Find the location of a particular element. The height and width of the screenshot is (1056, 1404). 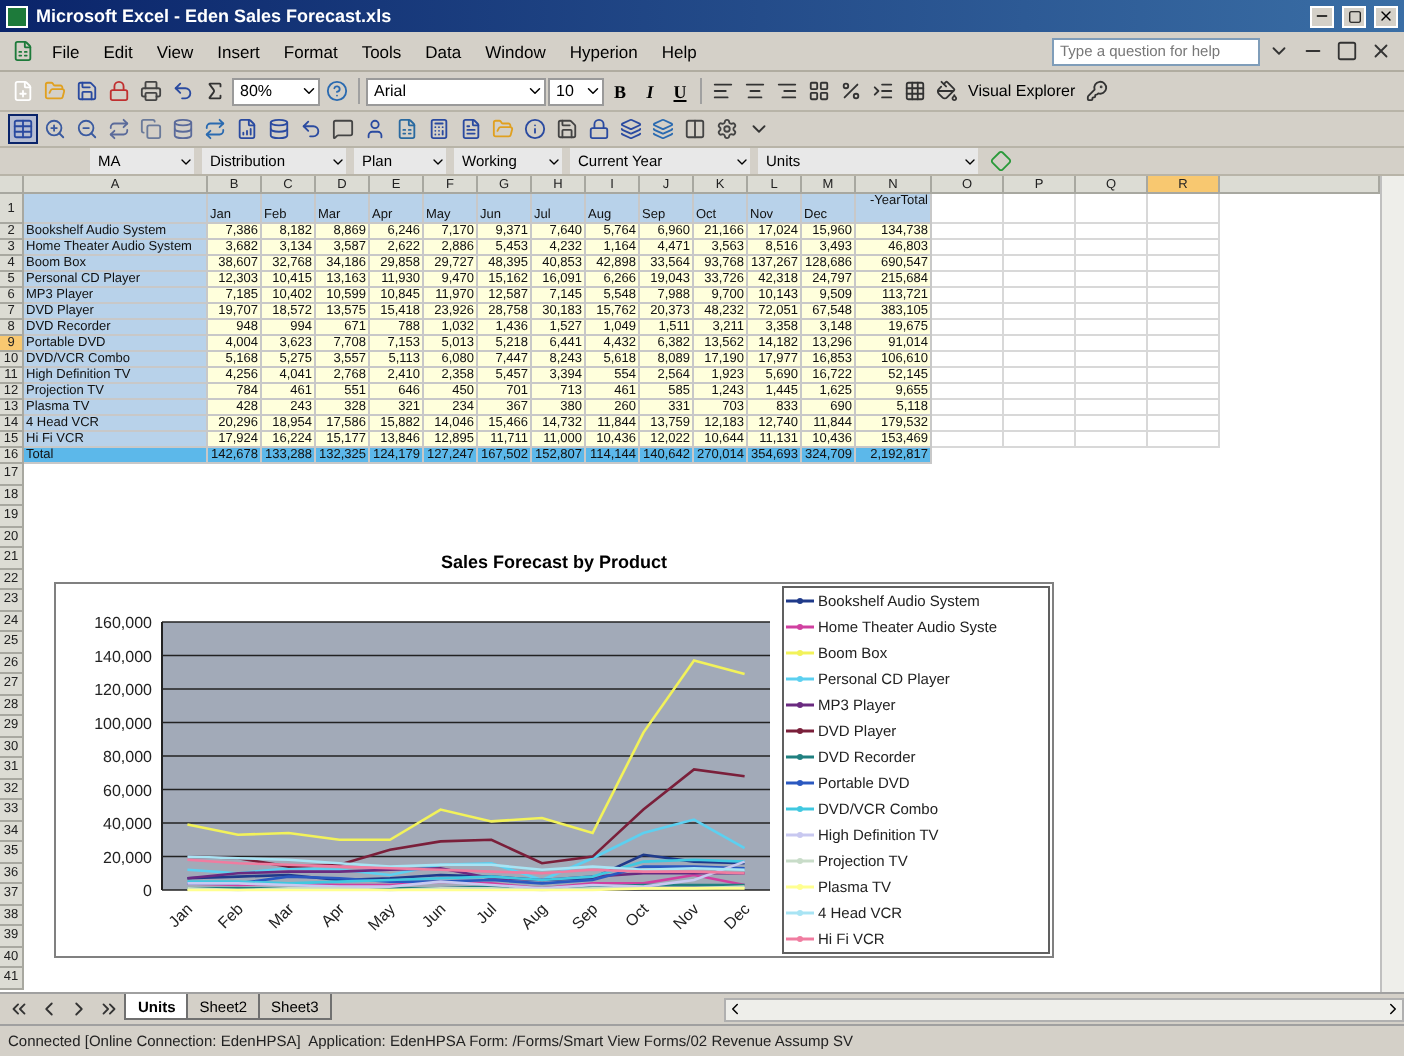

key-icon is located at coordinates (1096, 91).